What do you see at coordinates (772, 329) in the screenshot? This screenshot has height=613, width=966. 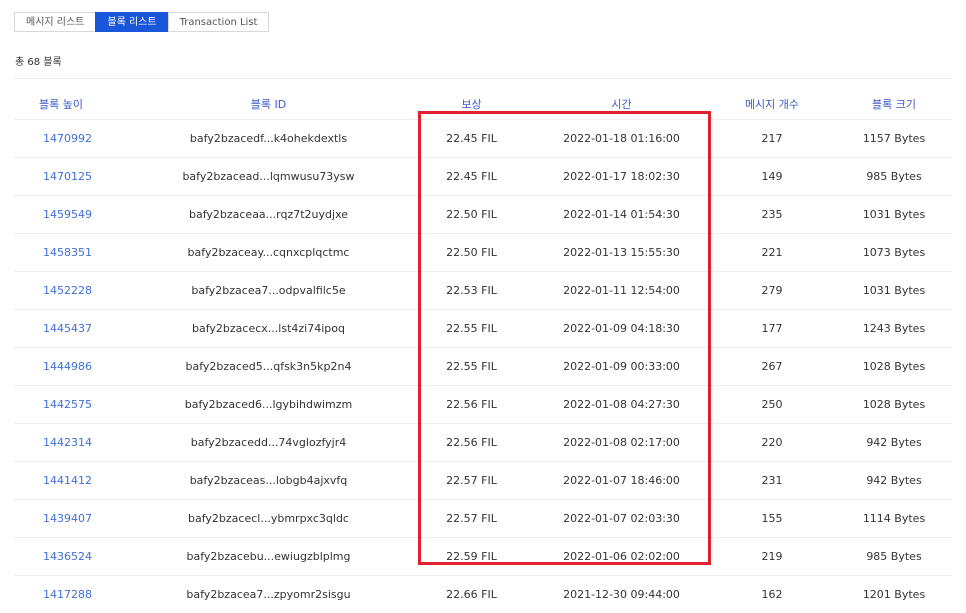 I see `message-count-cell: 177` at bounding box center [772, 329].